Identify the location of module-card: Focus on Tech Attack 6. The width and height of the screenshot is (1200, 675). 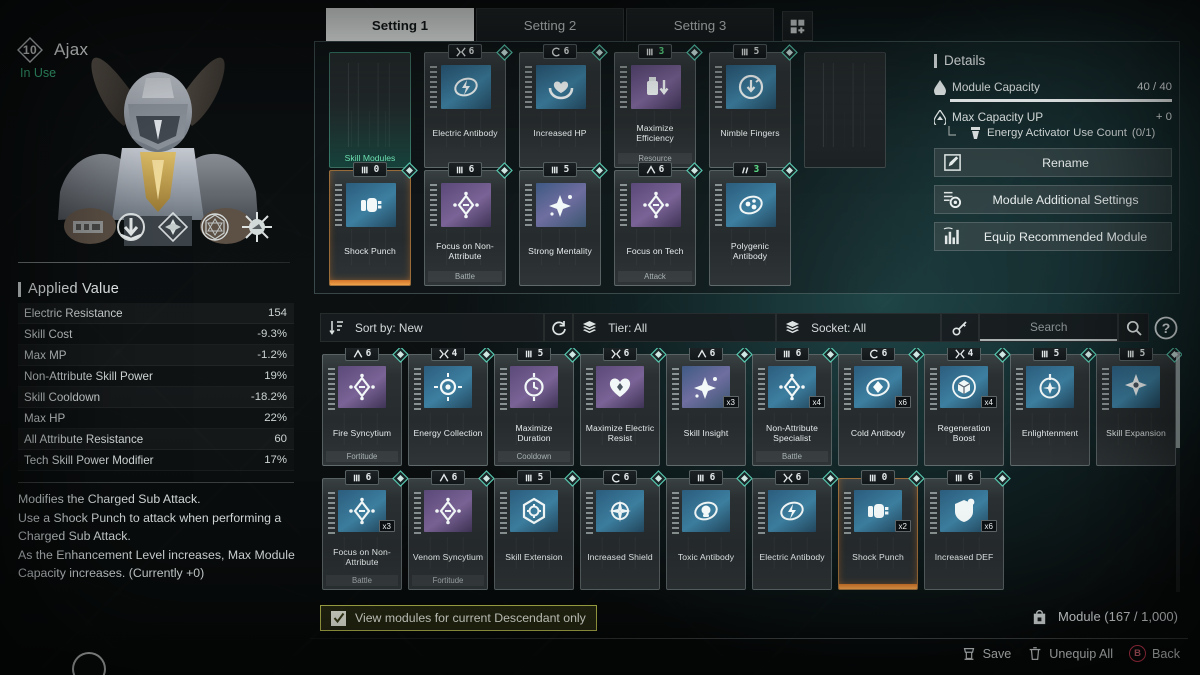
(658, 224).